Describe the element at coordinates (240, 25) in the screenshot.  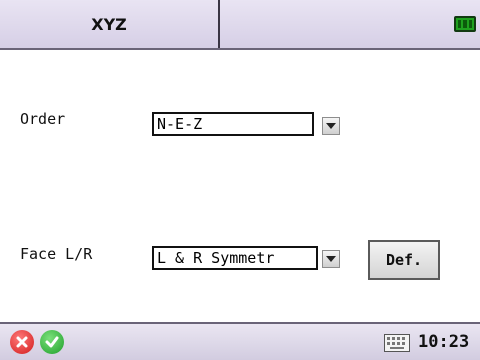
I see `top-bar: XYZ` at that location.